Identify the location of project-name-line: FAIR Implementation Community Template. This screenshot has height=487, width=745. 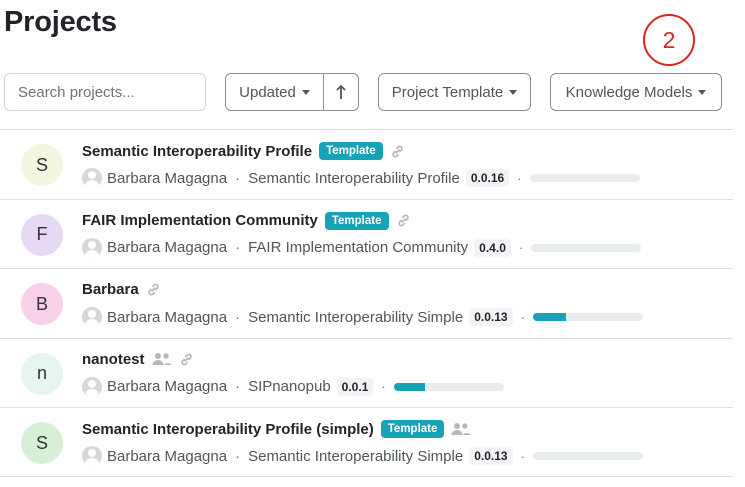
(246, 220).